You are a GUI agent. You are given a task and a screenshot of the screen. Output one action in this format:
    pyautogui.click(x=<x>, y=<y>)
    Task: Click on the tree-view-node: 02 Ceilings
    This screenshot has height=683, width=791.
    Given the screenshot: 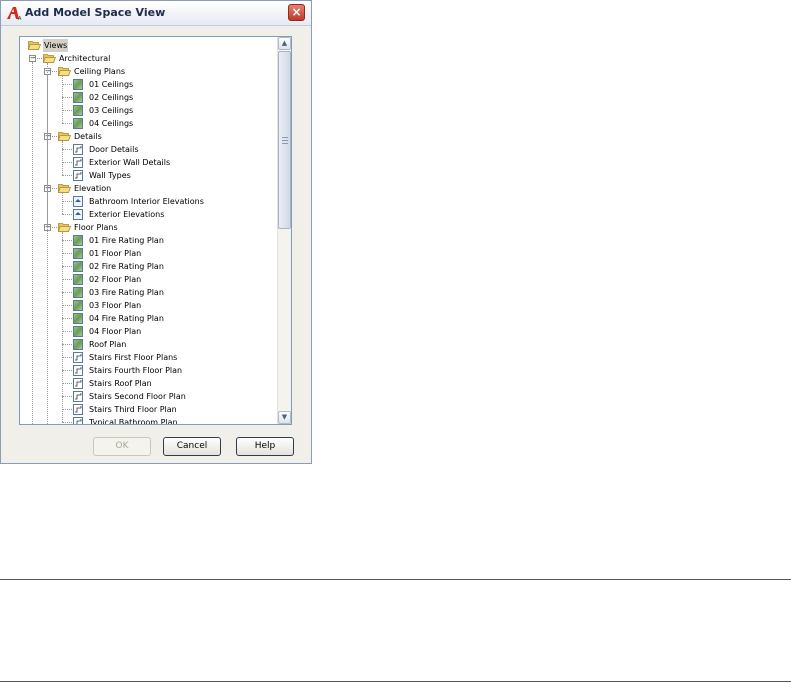 What is the action you would take?
    pyautogui.click(x=103, y=97)
    